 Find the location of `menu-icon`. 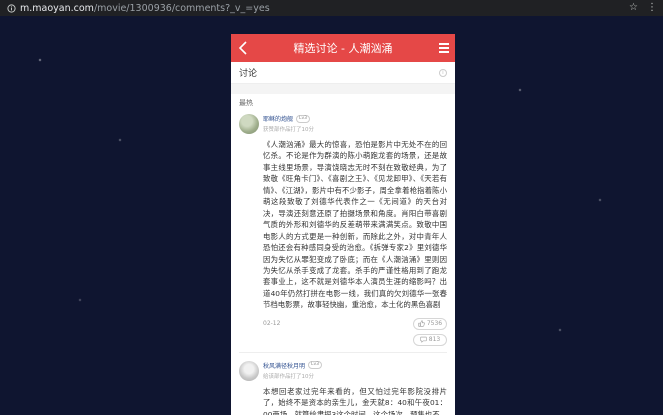

menu-icon is located at coordinates (444, 48).